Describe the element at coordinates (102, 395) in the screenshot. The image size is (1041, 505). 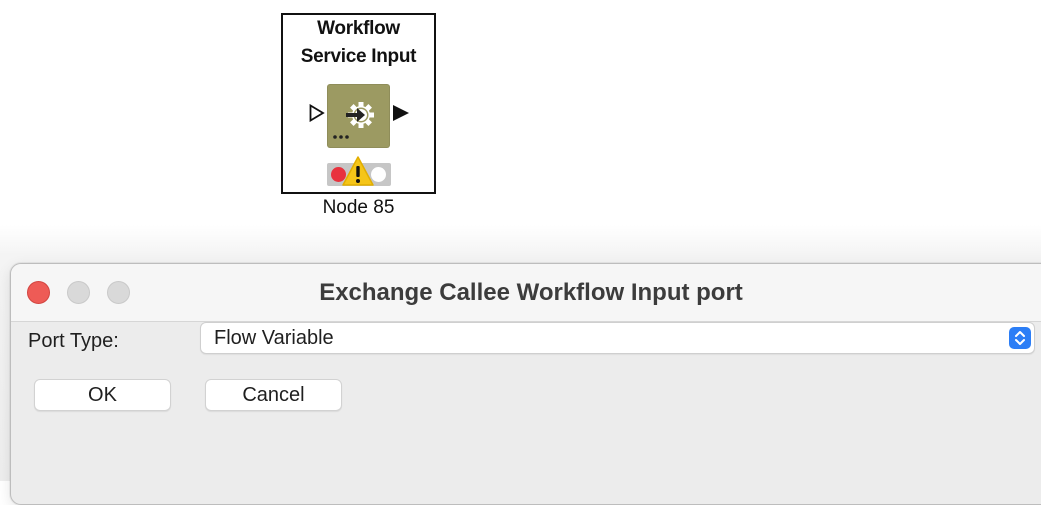
I see `ok-button: OK` at that location.